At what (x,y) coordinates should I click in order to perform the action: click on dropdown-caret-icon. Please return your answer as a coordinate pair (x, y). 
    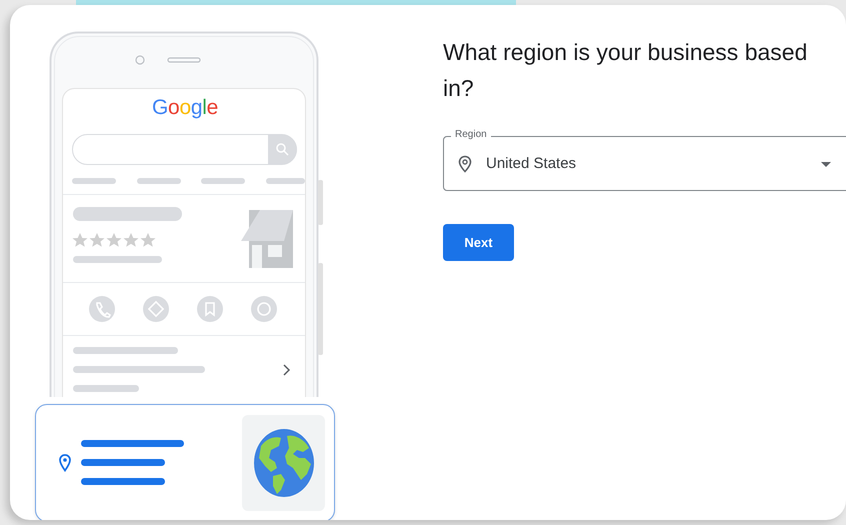
    Looking at the image, I should click on (826, 164).